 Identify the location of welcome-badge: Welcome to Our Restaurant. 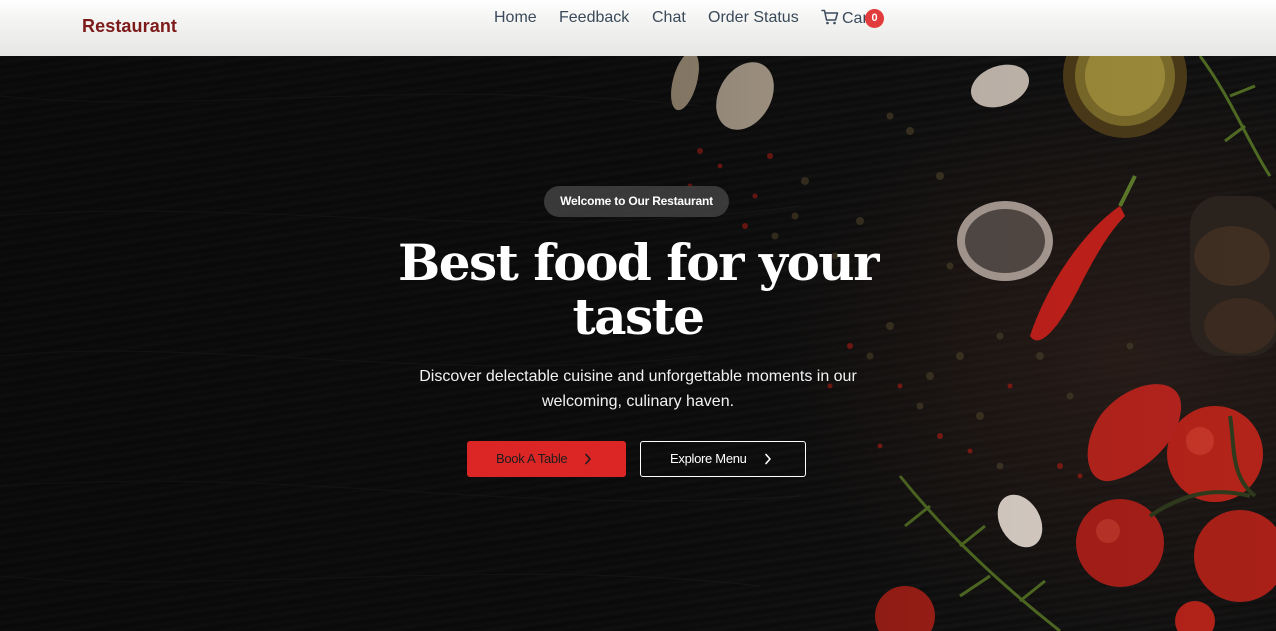
(636, 201).